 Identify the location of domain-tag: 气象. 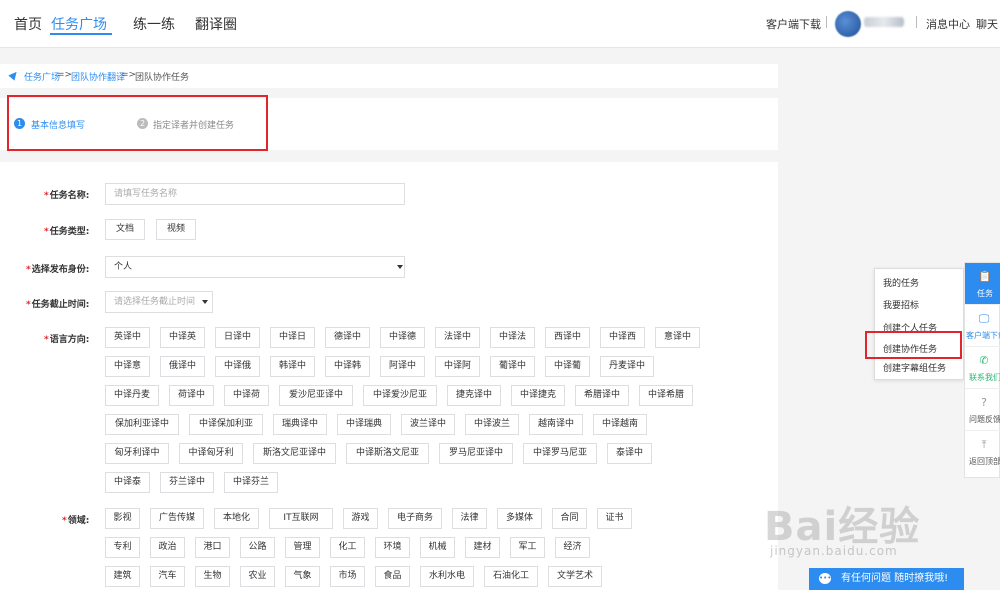
(302, 576).